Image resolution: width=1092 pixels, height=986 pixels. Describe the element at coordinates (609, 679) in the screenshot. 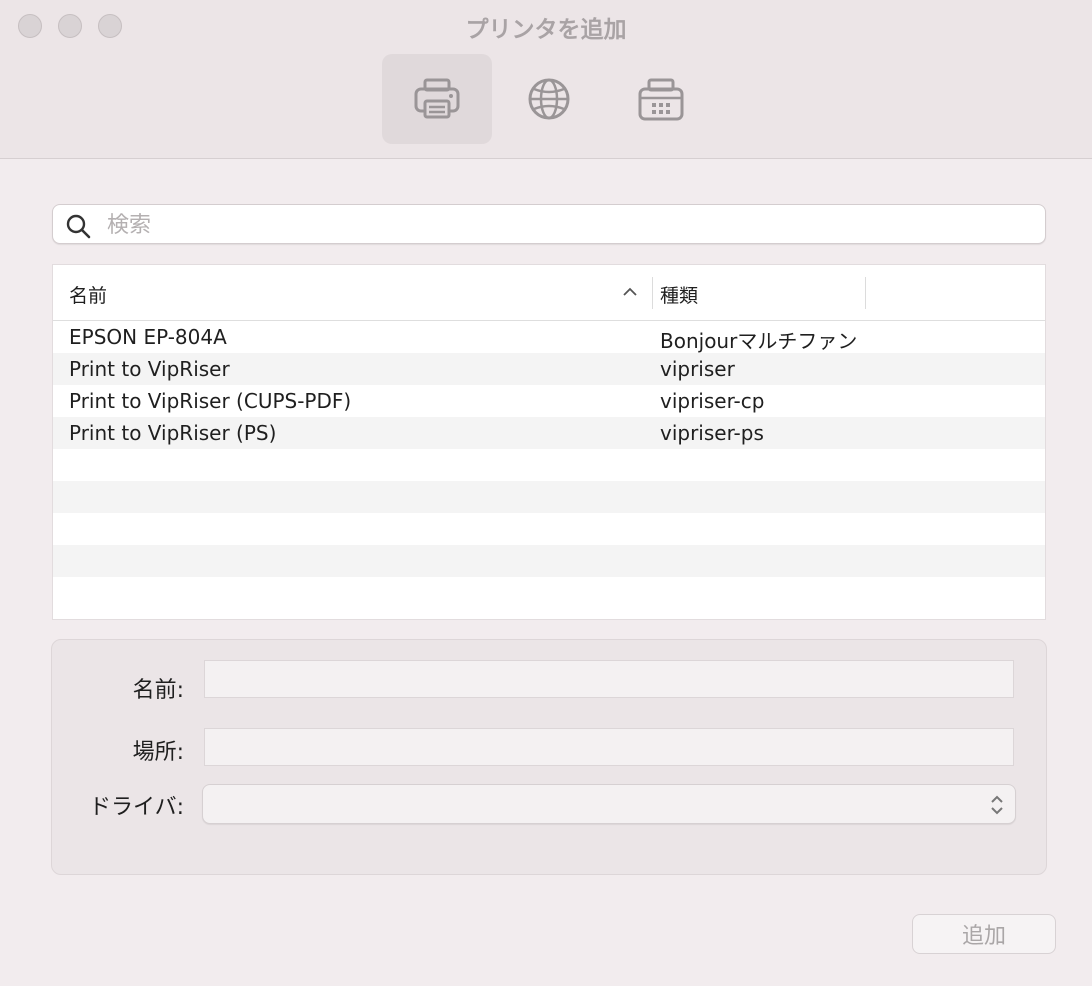

I see `name-field` at that location.